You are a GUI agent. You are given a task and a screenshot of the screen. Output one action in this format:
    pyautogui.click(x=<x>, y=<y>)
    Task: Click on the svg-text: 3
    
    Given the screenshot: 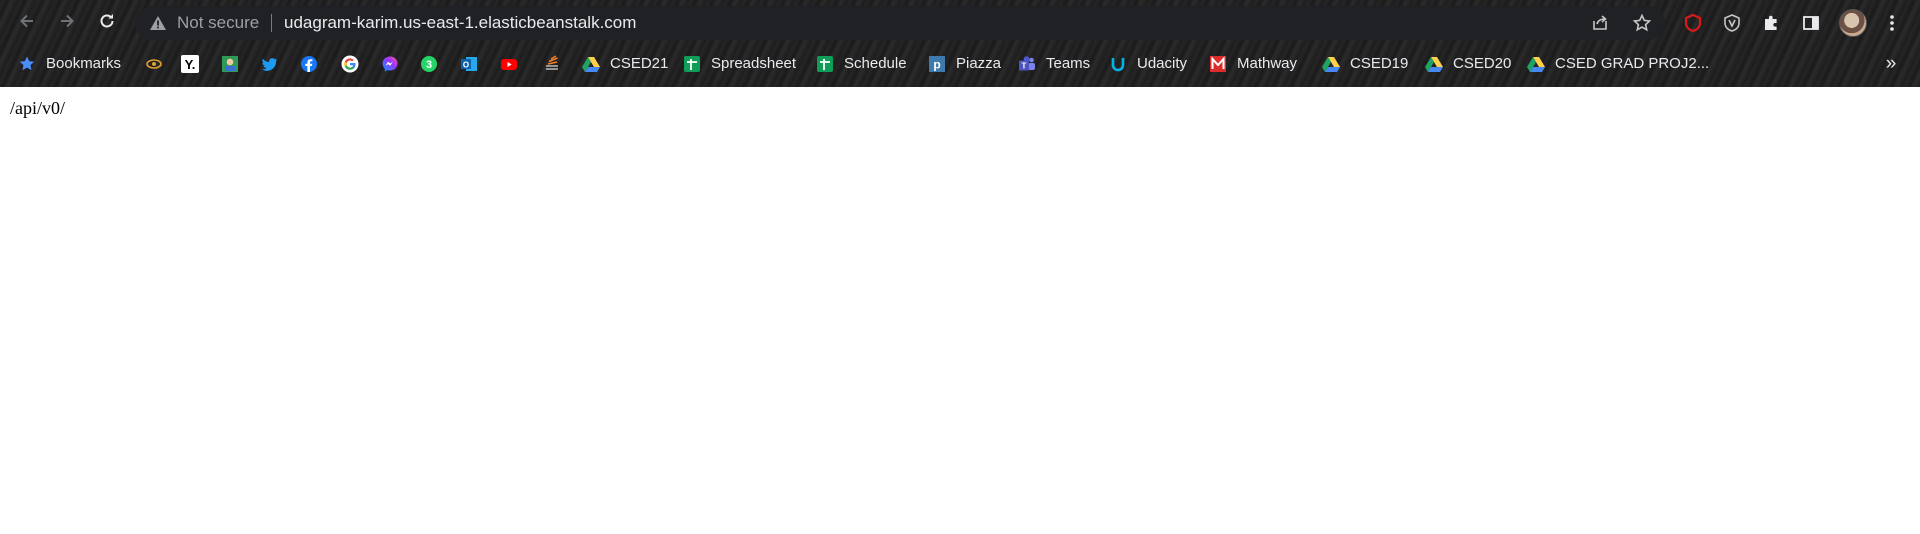 What is the action you would take?
    pyautogui.click(x=429, y=65)
    